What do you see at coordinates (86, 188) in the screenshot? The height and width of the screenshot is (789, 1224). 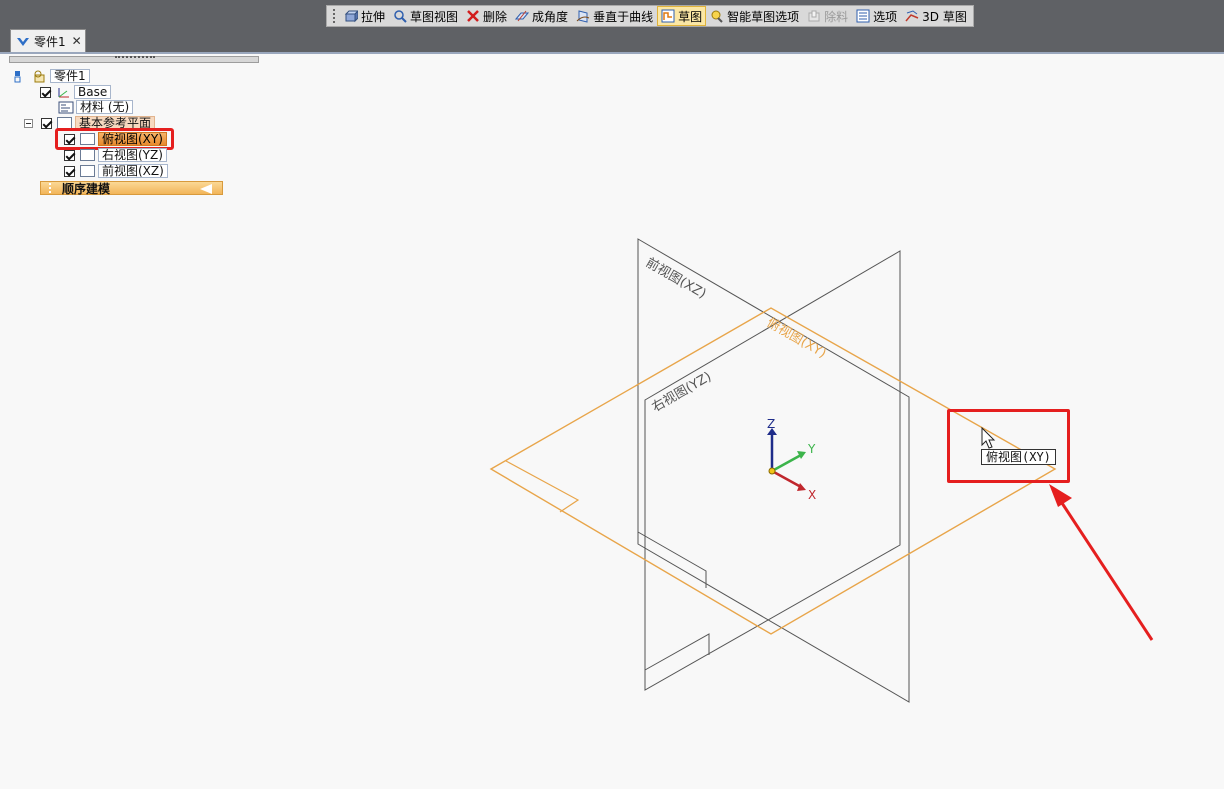 I see `sequential-modeling-label: 顺序建模` at bounding box center [86, 188].